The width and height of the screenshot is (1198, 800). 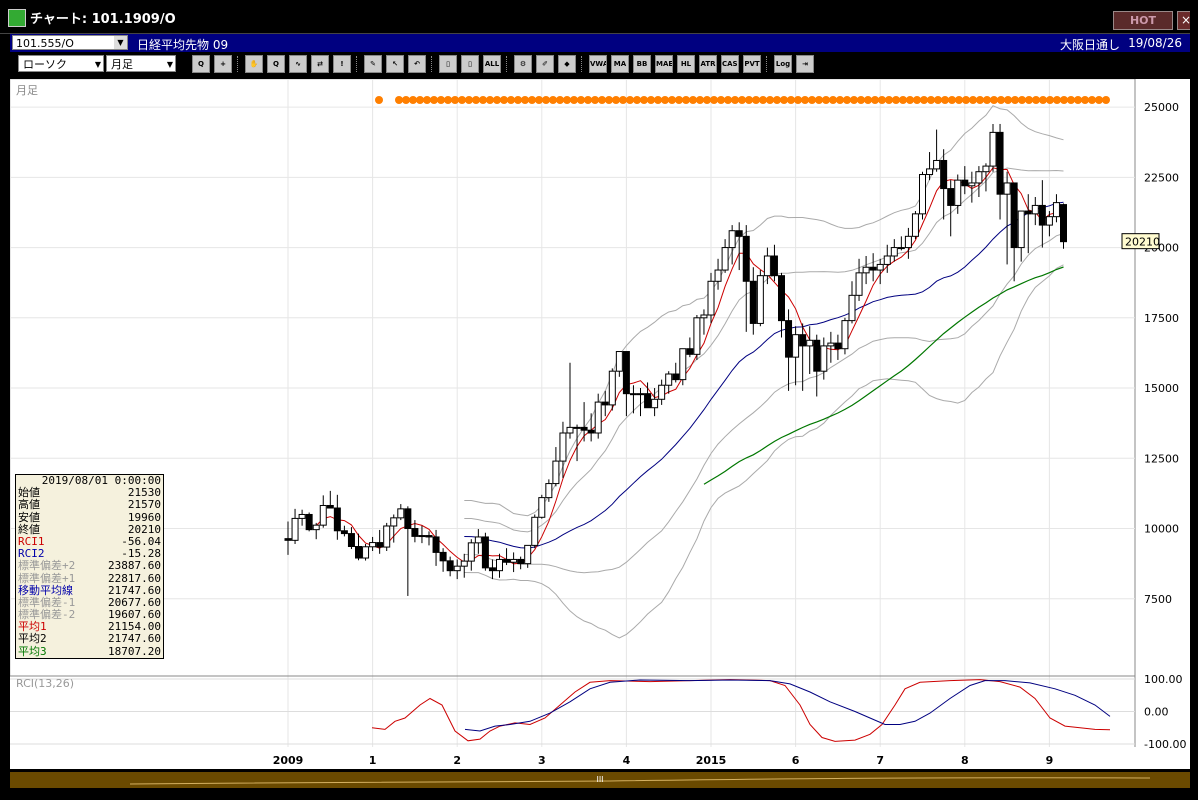 What do you see at coordinates (47, 566) in the screenshot?
I see `info-label: 標準偏差+2` at bounding box center [47, 566].